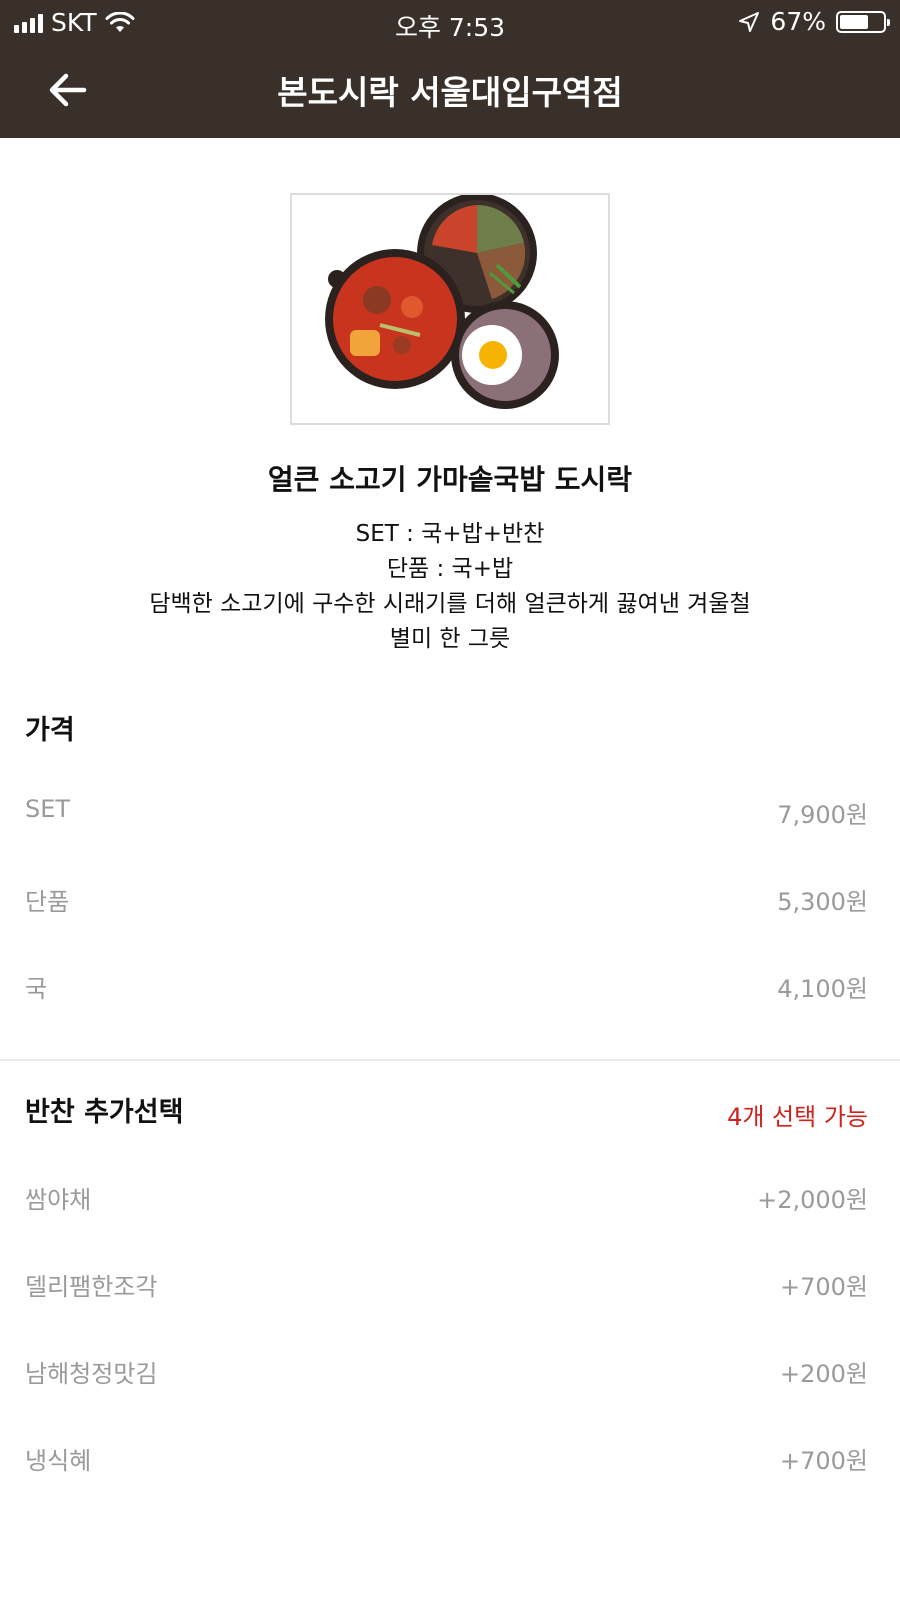 This screenshot has width=900, height=1600. Describe the element at coordinates (58, 1461) in the screenshot. I see `side-option-label: 냉식혜` at that location.